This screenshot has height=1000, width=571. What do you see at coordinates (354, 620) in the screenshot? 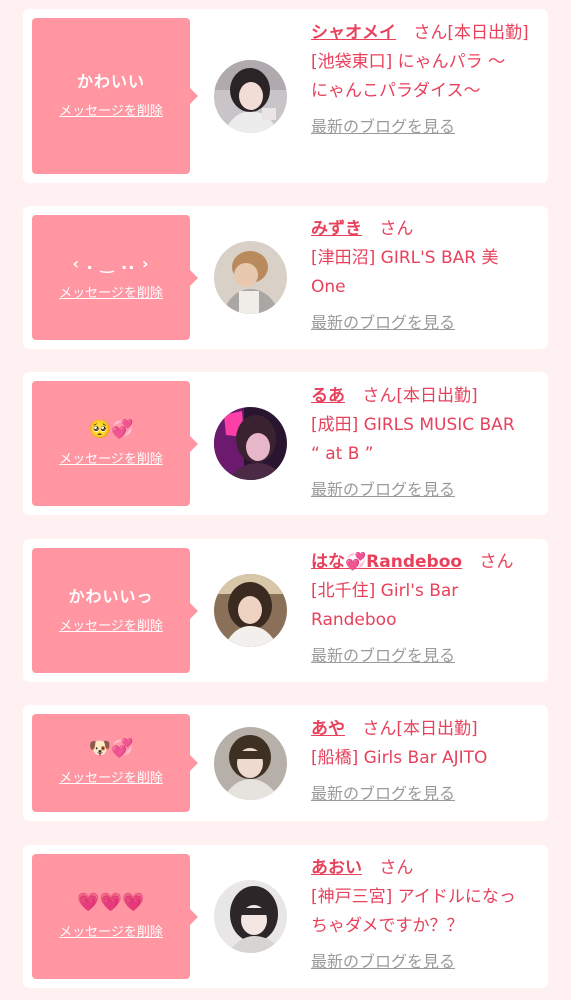
I see `shop-line: Randeboo` at bounding box center [354, 620].